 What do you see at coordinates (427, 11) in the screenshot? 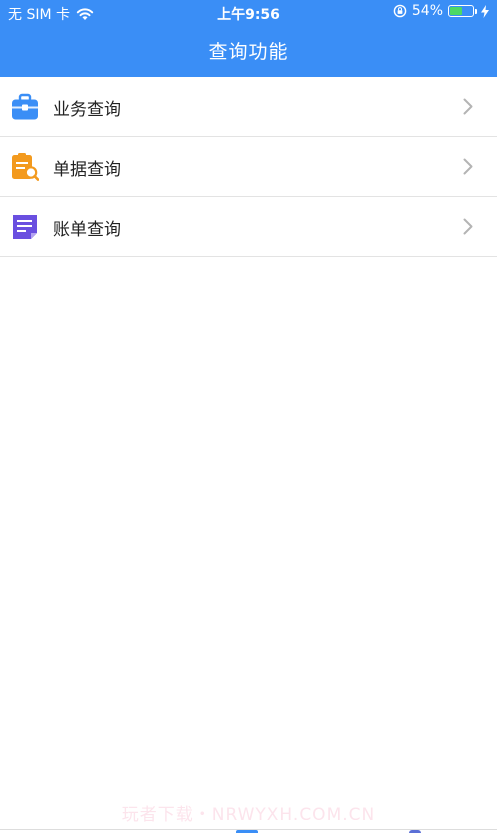
I see `battery-percent: 54%` at bounding box center [427, 11].